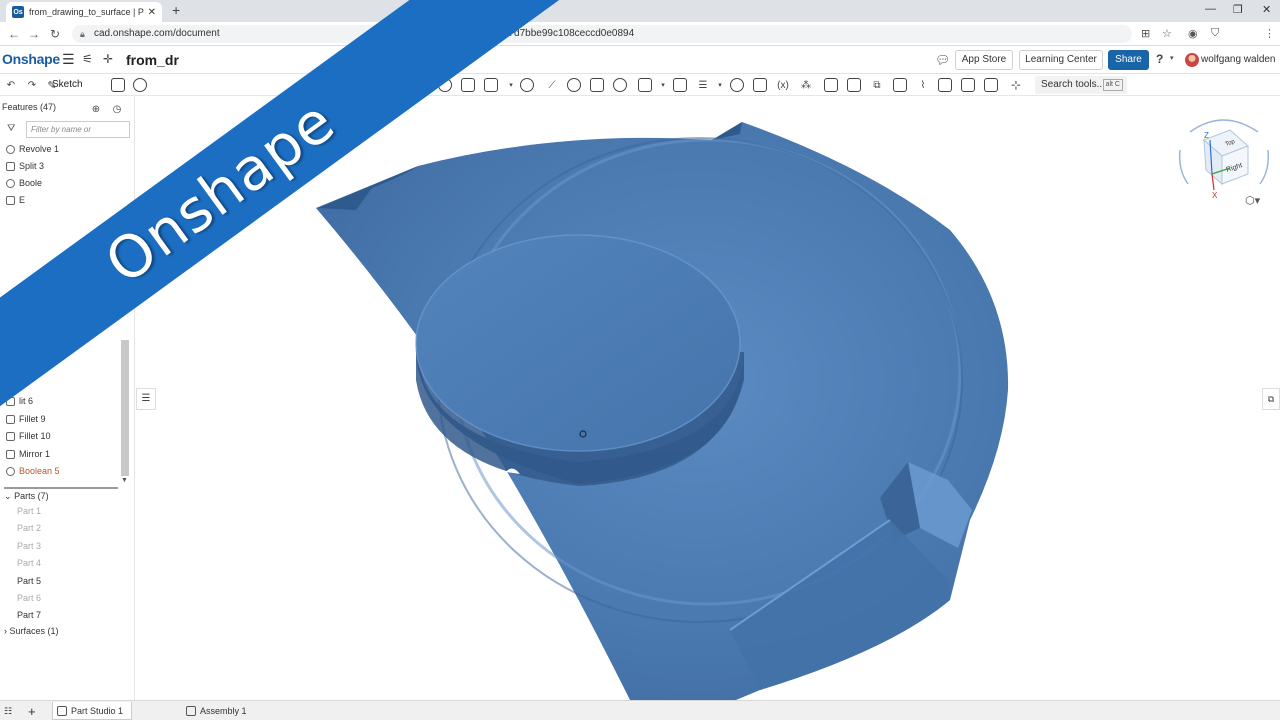 Image resolution: width=1280 pixels, height=720 pixels. I want to click on flange-icon, so click(854, 85).